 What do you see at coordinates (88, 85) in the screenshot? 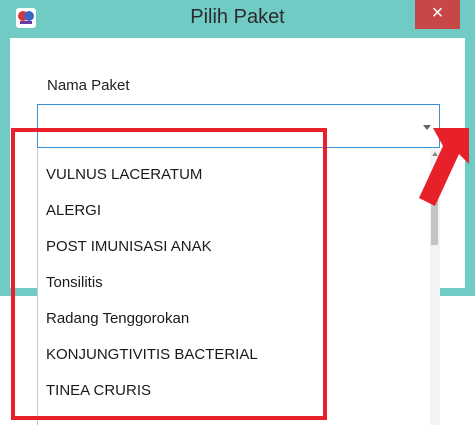
I see `nama-paket-label: Nama Paket` at bounding box center [88, 85].